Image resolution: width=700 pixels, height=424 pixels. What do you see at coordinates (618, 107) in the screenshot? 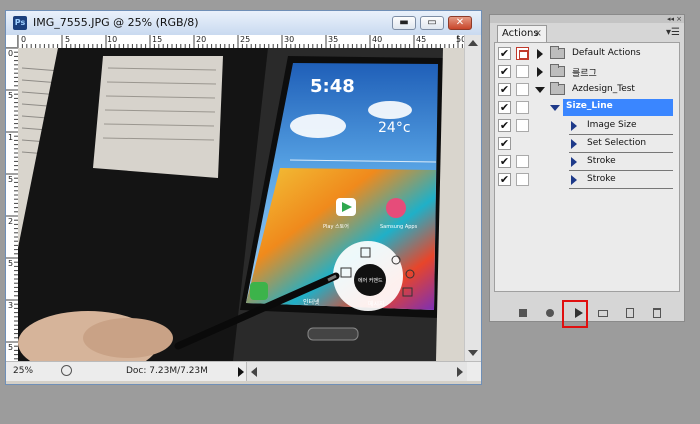
I see `selected-action: Size_Line` at bounding box center [618, 107].